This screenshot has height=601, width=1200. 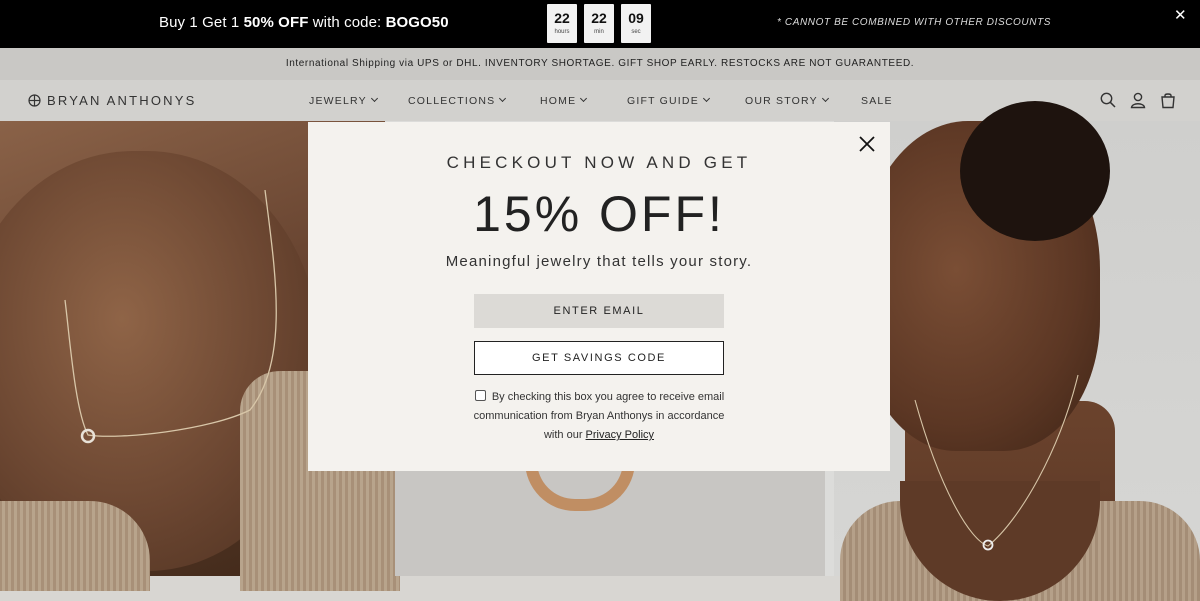 I want to click on privacy-policy-link: Privacy Policy, so click(x=620, y=435).